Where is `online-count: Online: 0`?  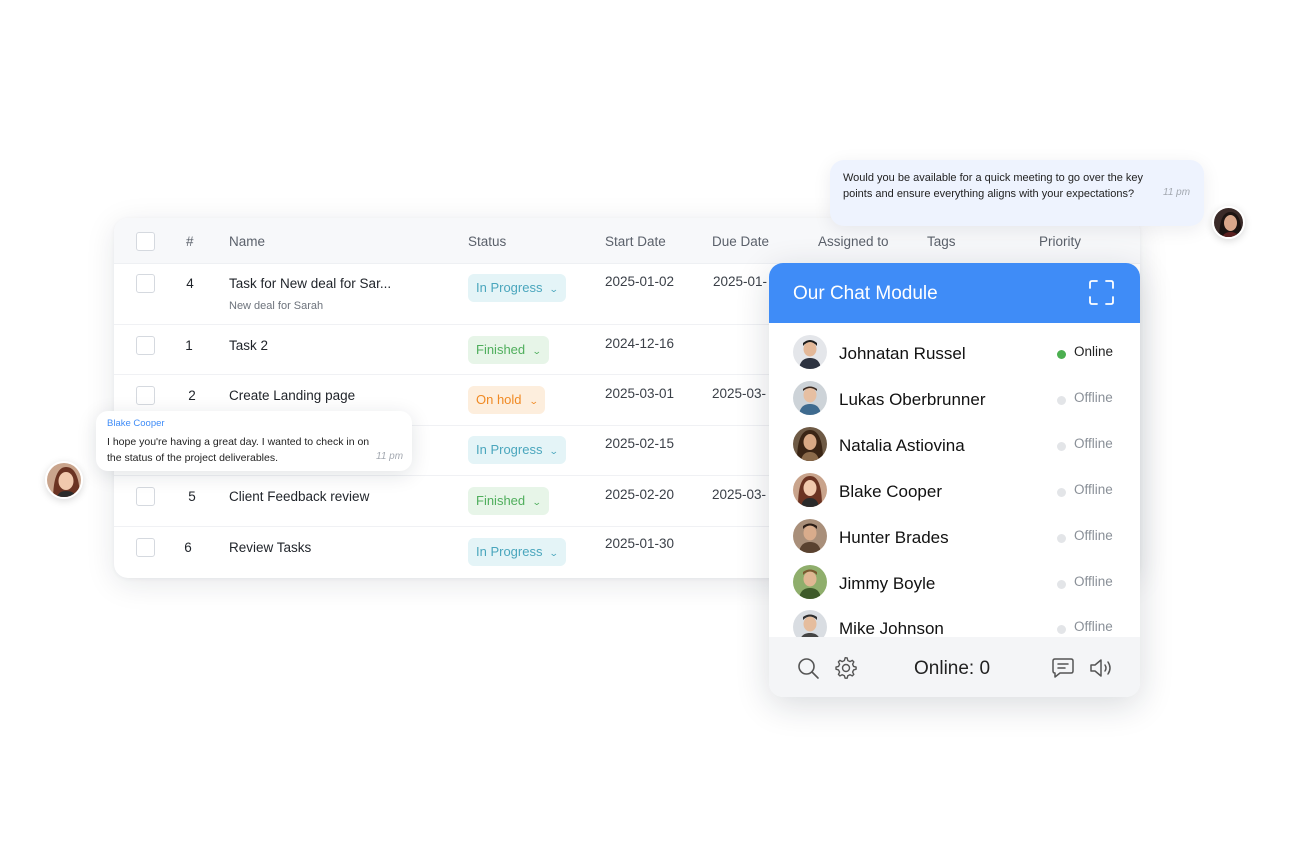
online-count: Online: 0 is located at coordinates (952, 668).